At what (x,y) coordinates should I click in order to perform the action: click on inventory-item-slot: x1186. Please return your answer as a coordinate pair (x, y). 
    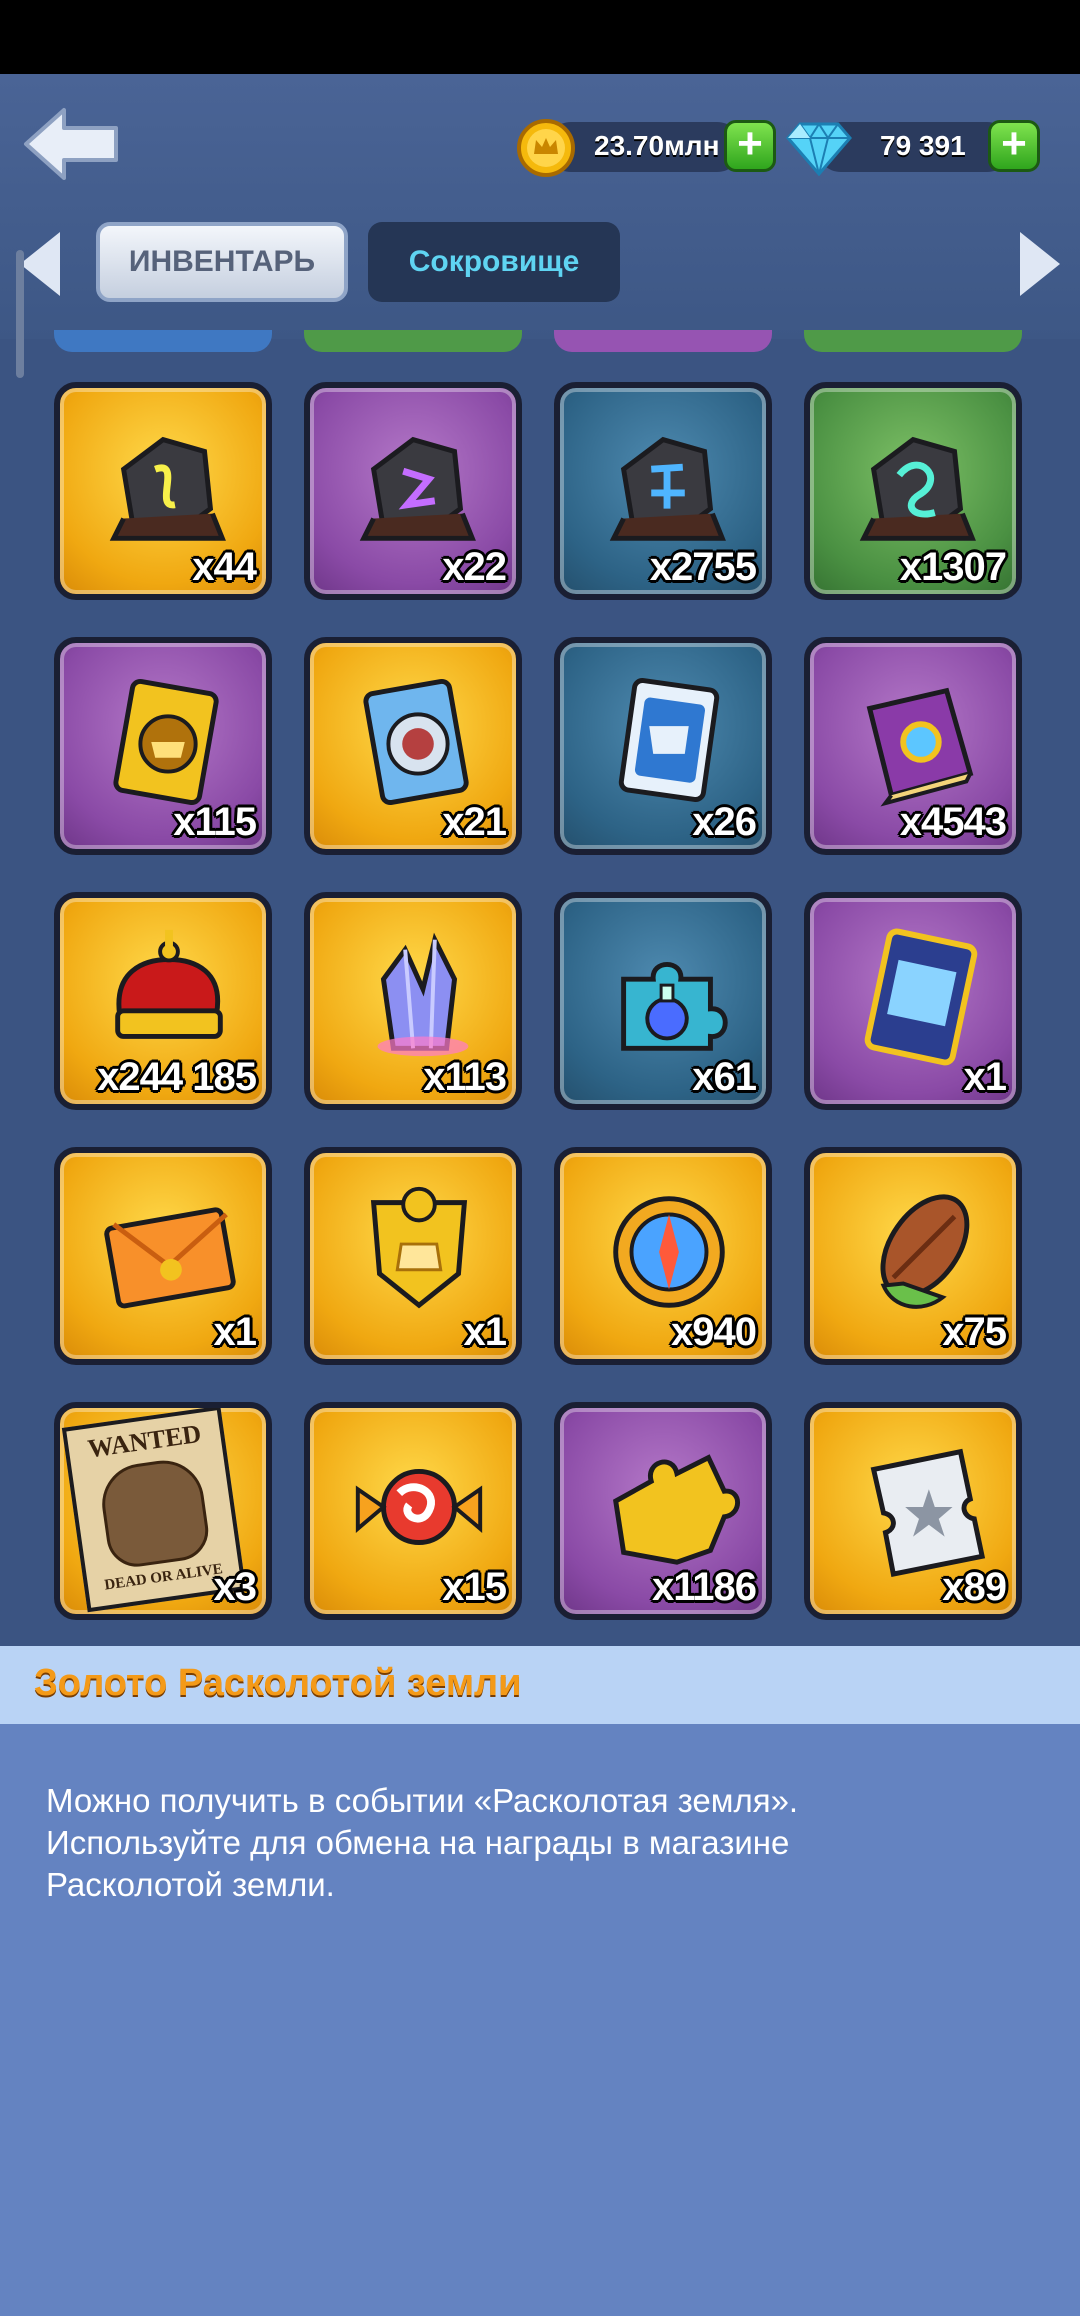
    Looking at the image, I should click on (663, 1511).